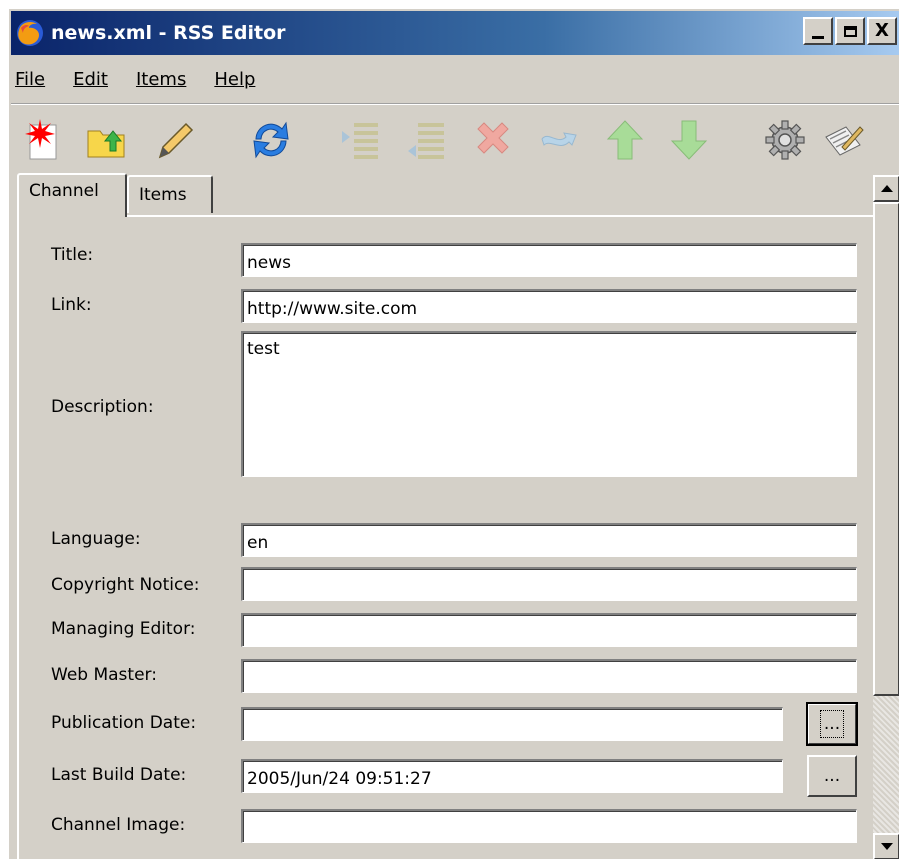 Image resolution: width=899 pixels, height=859 pixels. What do you see at coordinates (163, 195) in the screenshot?
I see `tab-items-label: Items` at bounding box center [163, 195].